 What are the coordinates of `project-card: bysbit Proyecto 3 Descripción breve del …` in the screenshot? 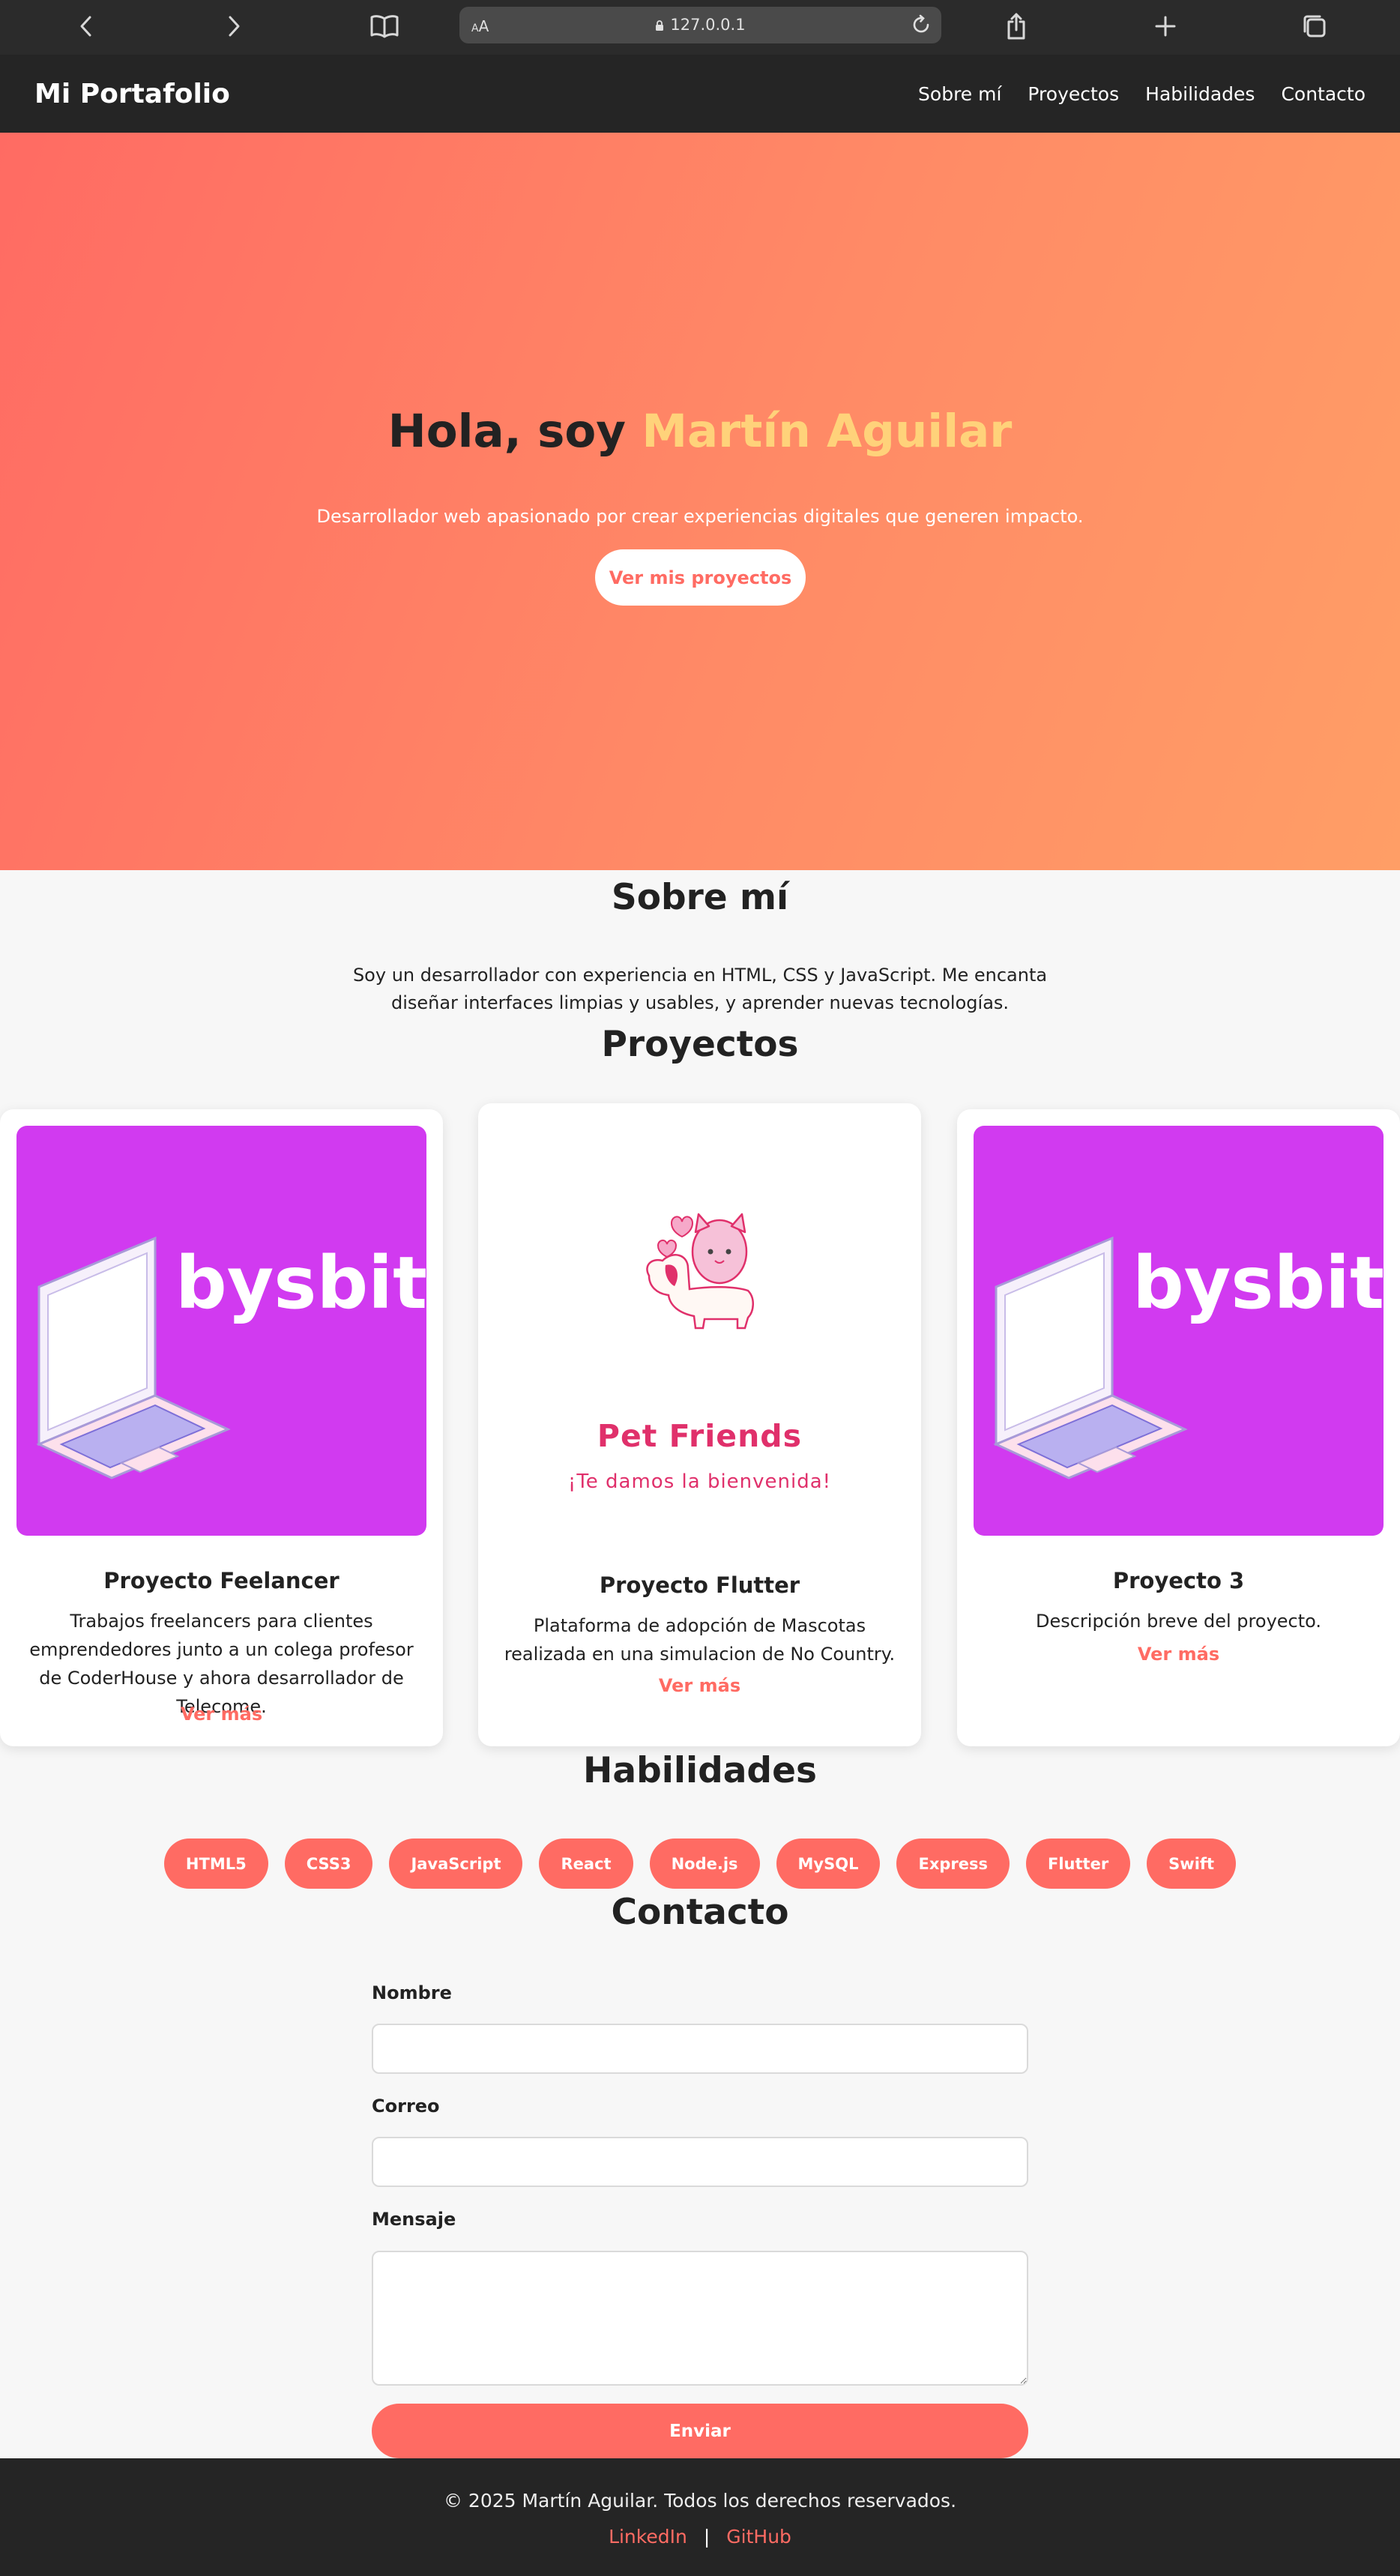 It's located at (1178, 1427).